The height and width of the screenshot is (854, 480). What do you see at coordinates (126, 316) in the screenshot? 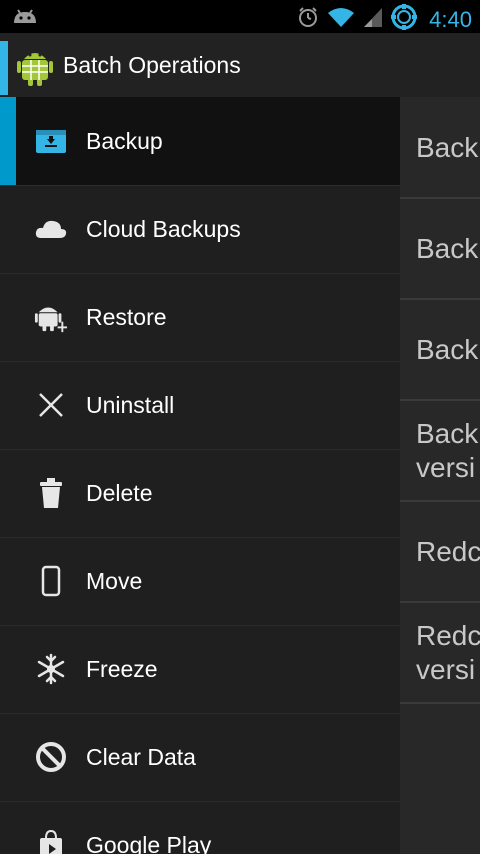
I see `drawer-item-label: Restore` at bounding box center [126, 316].